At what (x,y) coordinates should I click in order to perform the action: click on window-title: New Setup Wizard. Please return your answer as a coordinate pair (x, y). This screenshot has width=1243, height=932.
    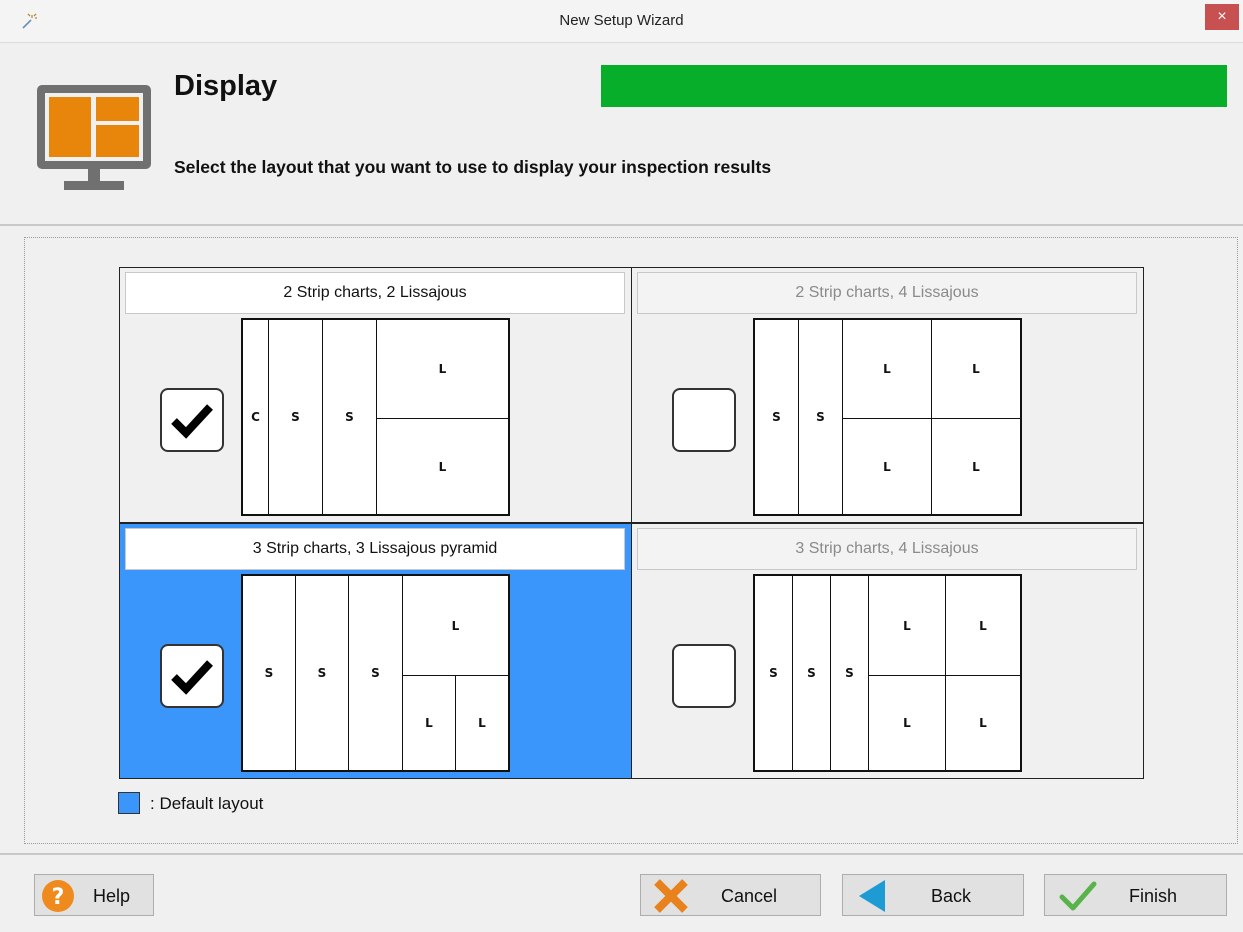
    Looking at the image, I should click on (621, 20).